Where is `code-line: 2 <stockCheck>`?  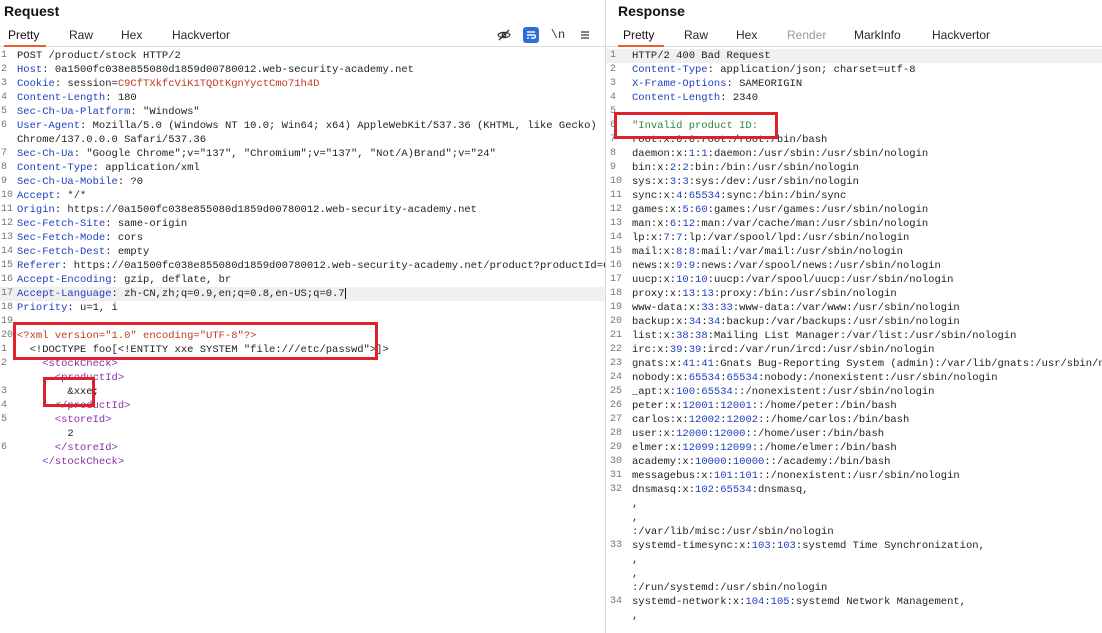
code-line: 2 <stockCheck> is located at coordinates (302, 364).